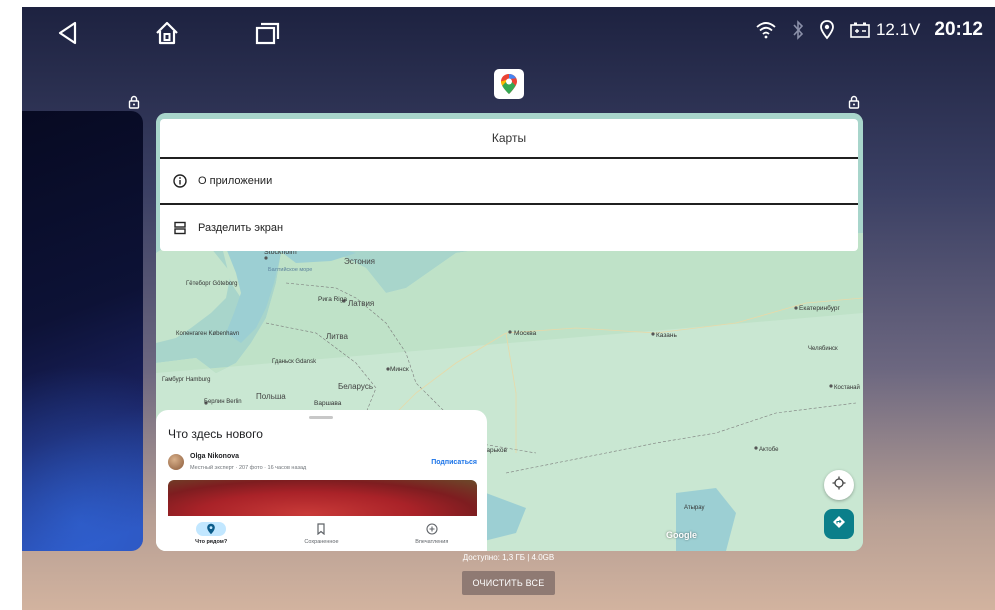 The image size is (995, 610). What do you see at coordinates (176, 462) in the screenshot?
I see `avatar` at bounding box center [176, 462].